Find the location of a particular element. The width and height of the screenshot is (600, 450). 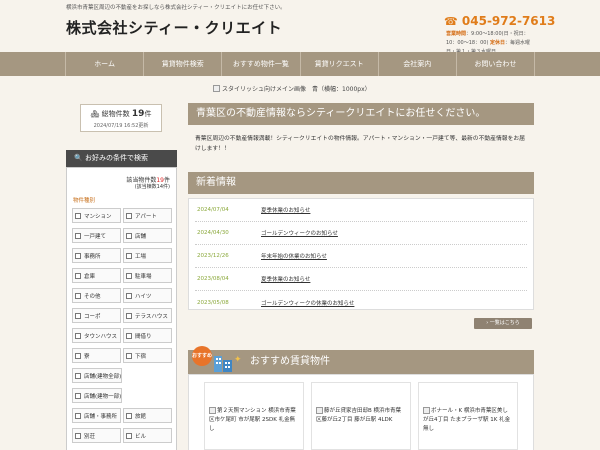

type-checkbox: 店舗(建物全部) is located at coordinates (97, 375).